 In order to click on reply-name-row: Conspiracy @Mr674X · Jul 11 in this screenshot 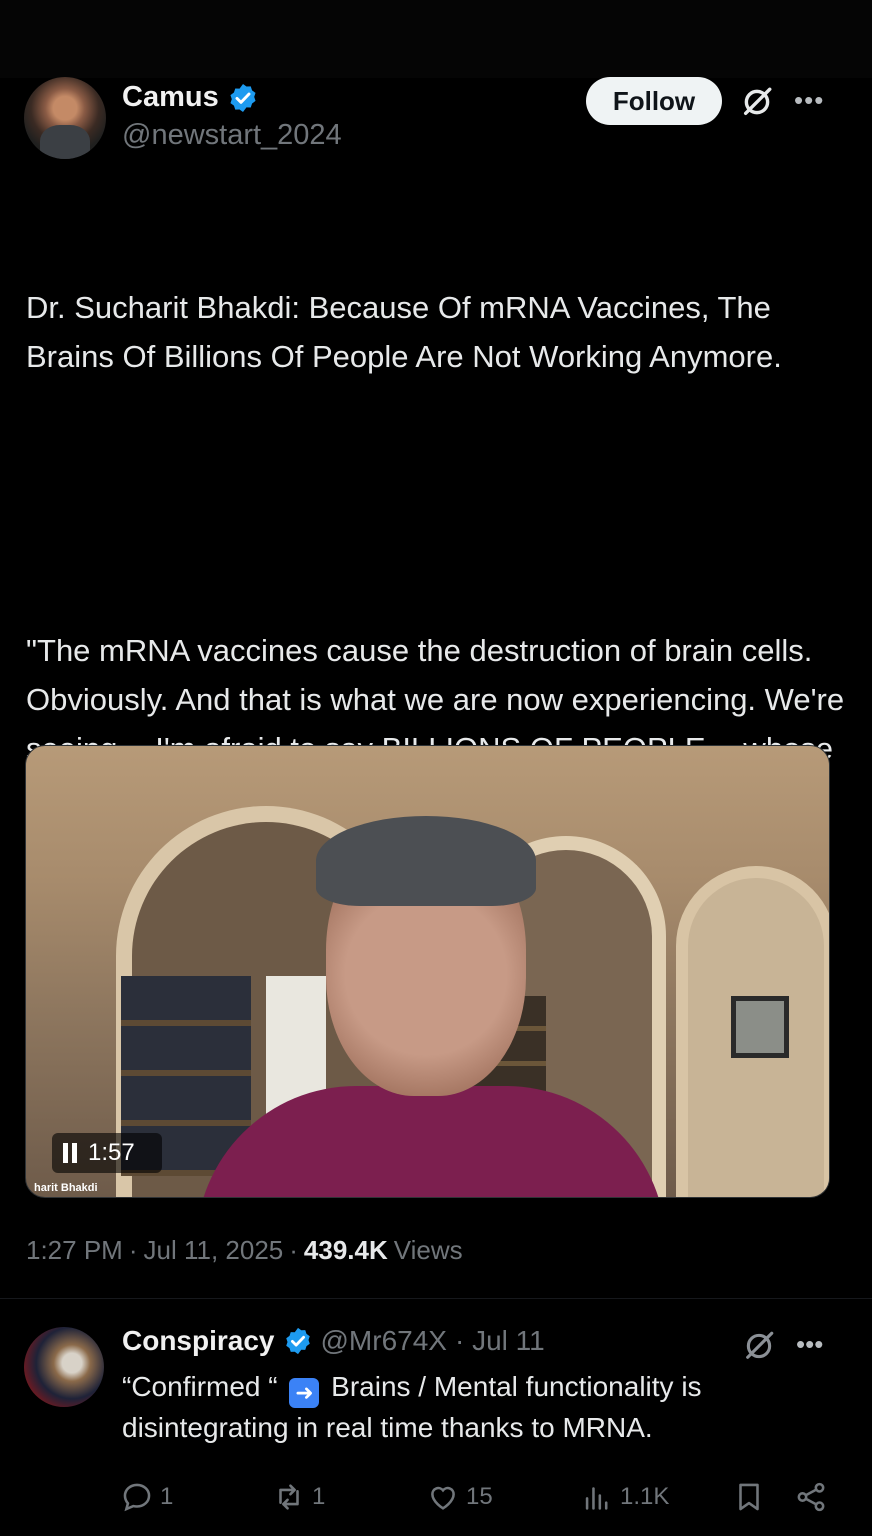, I will do `click(333, 1341)`.